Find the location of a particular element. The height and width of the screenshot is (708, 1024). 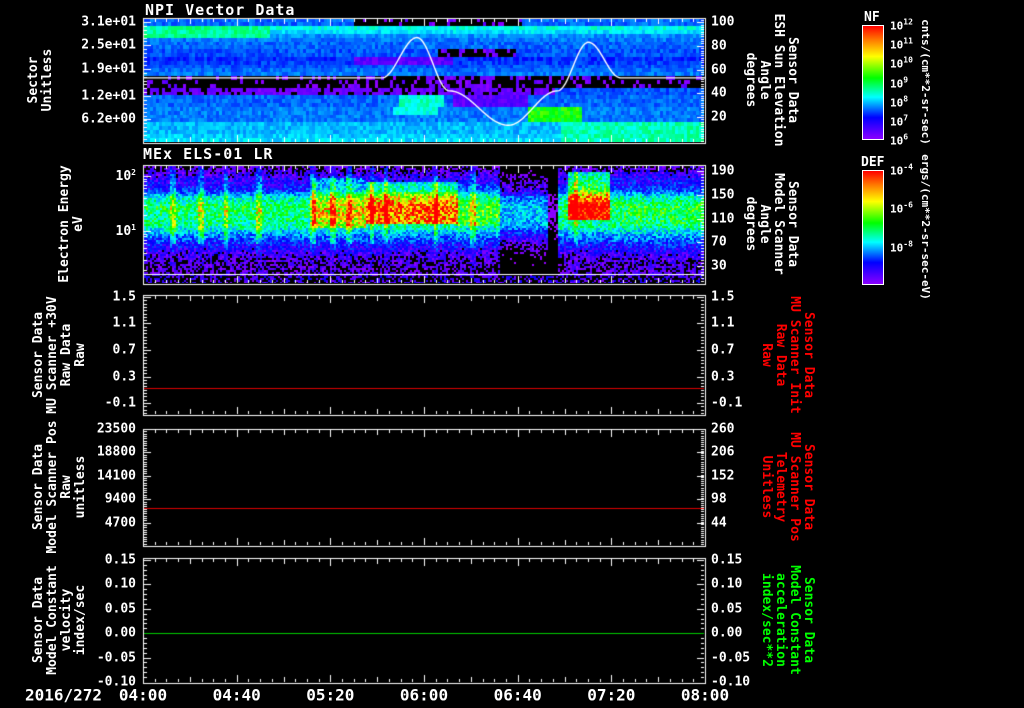

els-left-tick-label: 102 is located at coordinates (125, 176).